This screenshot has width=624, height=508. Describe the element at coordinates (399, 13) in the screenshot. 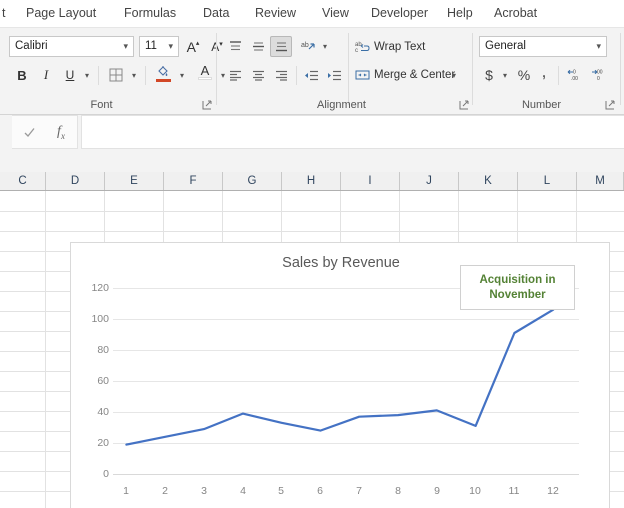

I see `ribbon-tab-developer: Developer` at that location.